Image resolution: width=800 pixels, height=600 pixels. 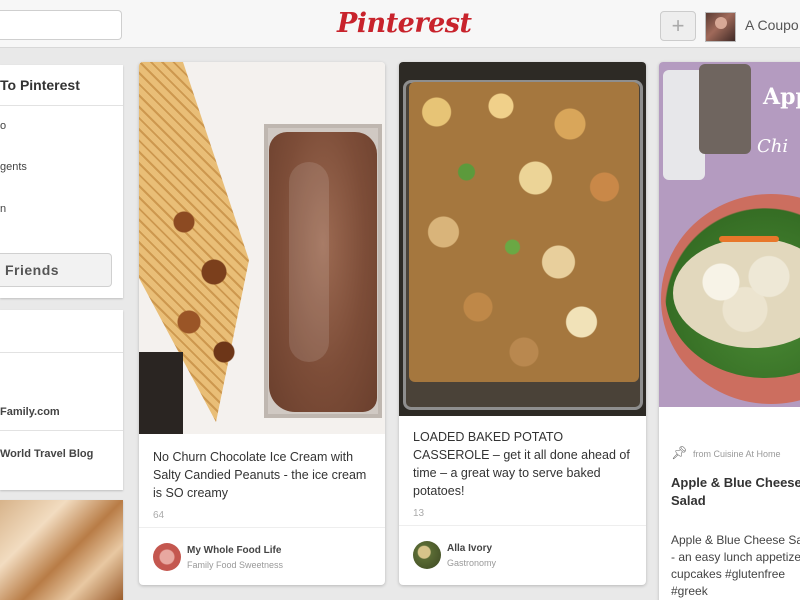 I want to click on pin-title: Apple & Blue Cheese Salad, so click(x=735, y=492).